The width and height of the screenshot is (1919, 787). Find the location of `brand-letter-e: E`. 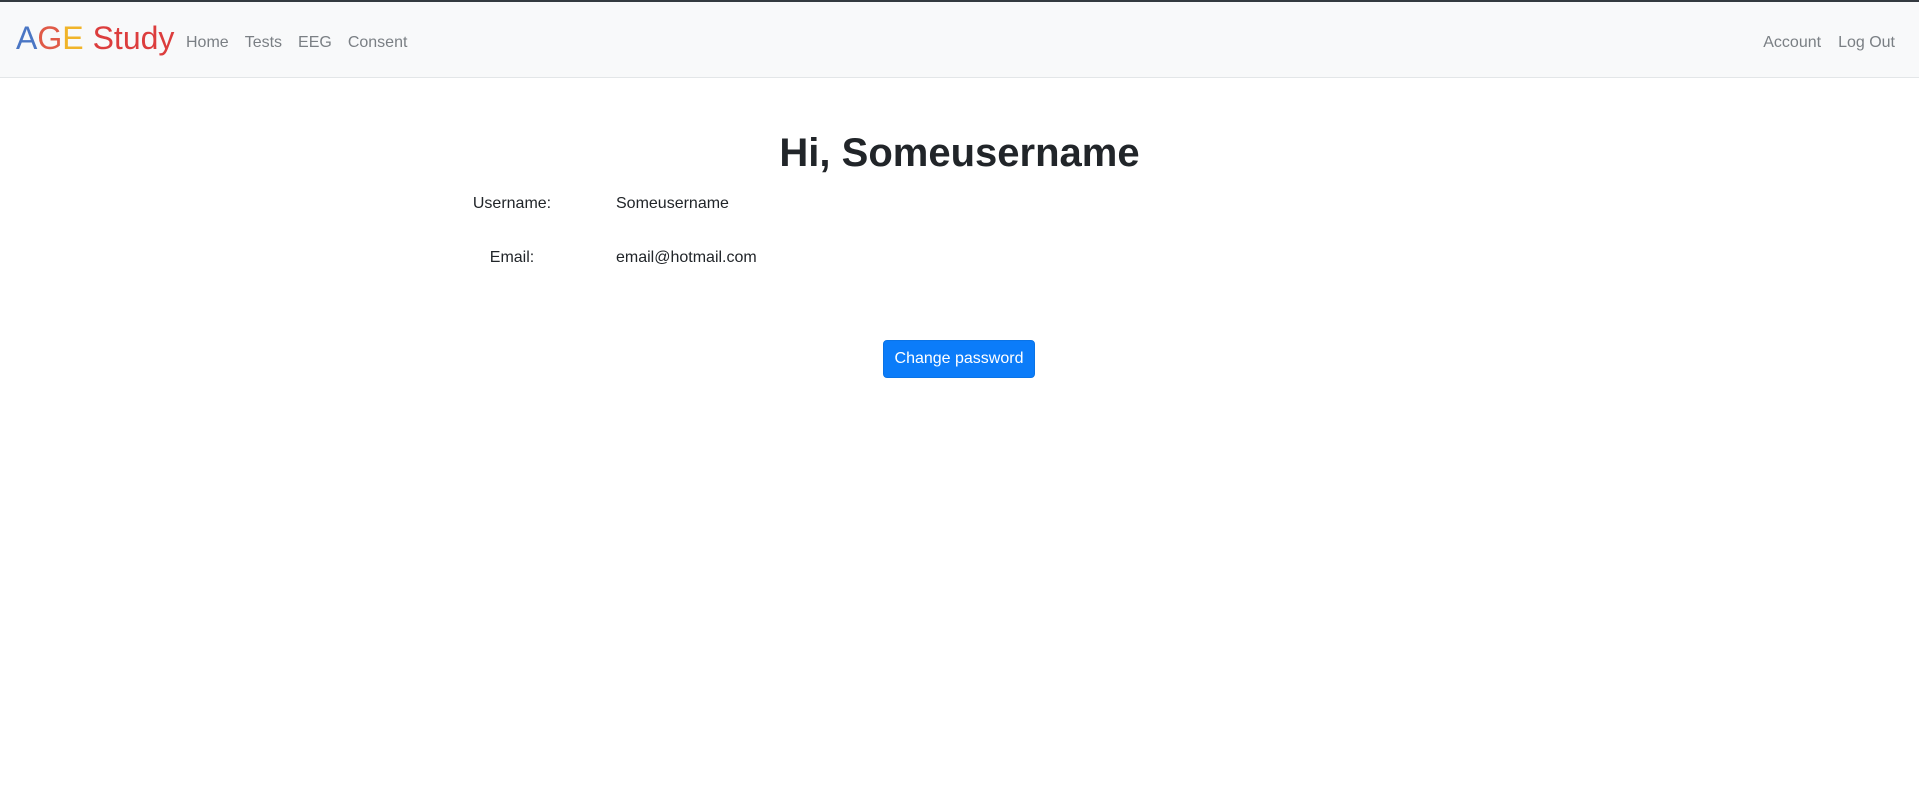

brand-letter-e: E is located at coordinates (73, 38).